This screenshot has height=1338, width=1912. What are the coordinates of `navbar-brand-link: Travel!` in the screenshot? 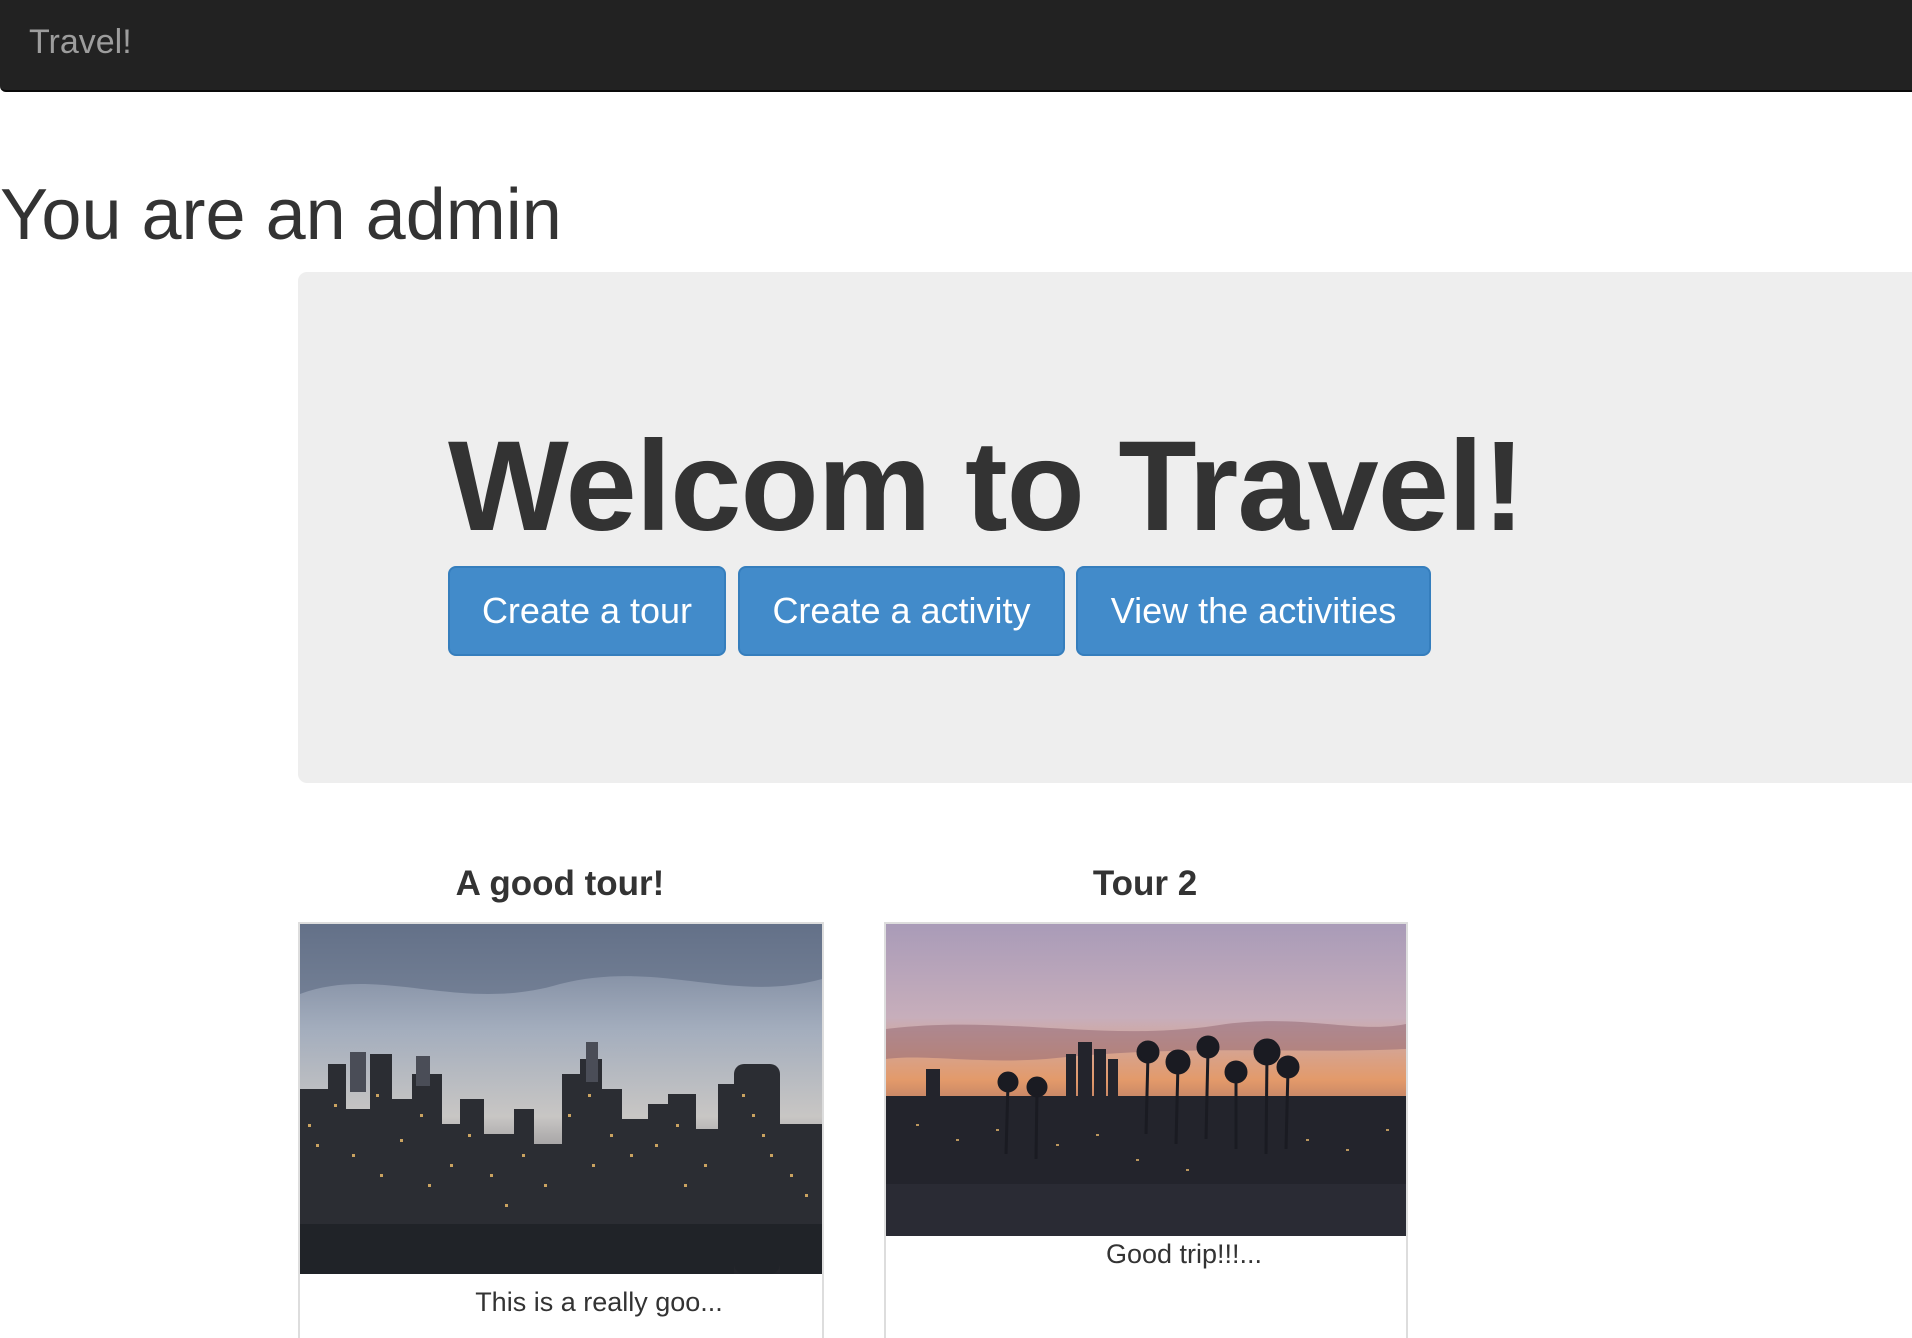 It's located at (80, 42).